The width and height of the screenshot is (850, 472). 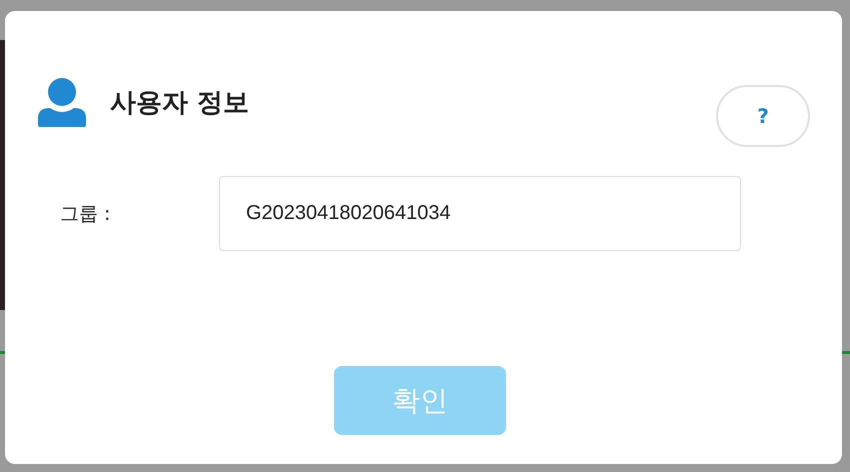 What do you see at coordinates (180, 103) in the screenshot?
I see `dialog-title: 사용자 정보` at bounding box center [180, 103].